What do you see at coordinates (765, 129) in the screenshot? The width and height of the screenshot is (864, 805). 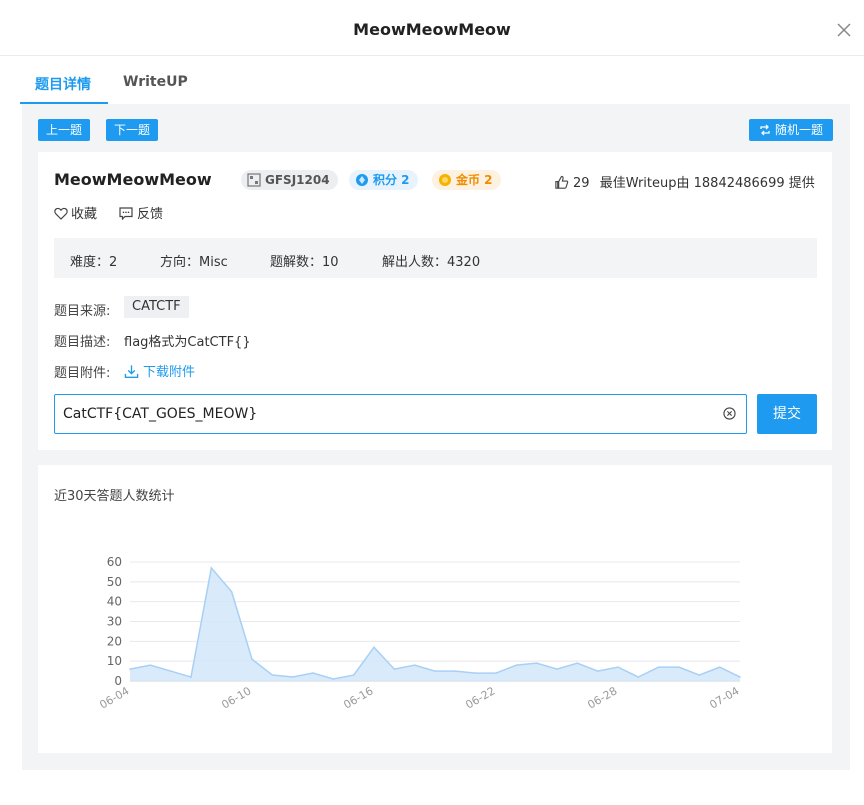 I see `shuffle-icon` at bounding box center [765, 129].